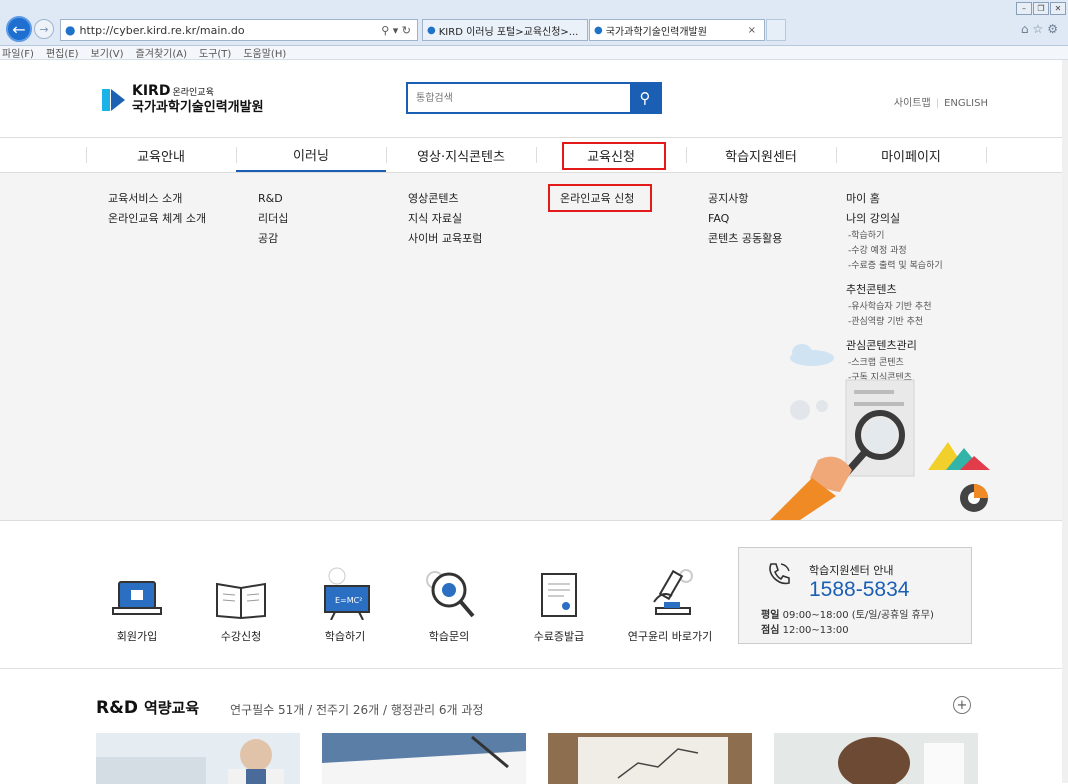 The image size is (1068, 784). What do you see at coordinates (445, 199) in the screenshot?
I see `menu-item: 영상콘텐츠` at bounding box center [445, 199].